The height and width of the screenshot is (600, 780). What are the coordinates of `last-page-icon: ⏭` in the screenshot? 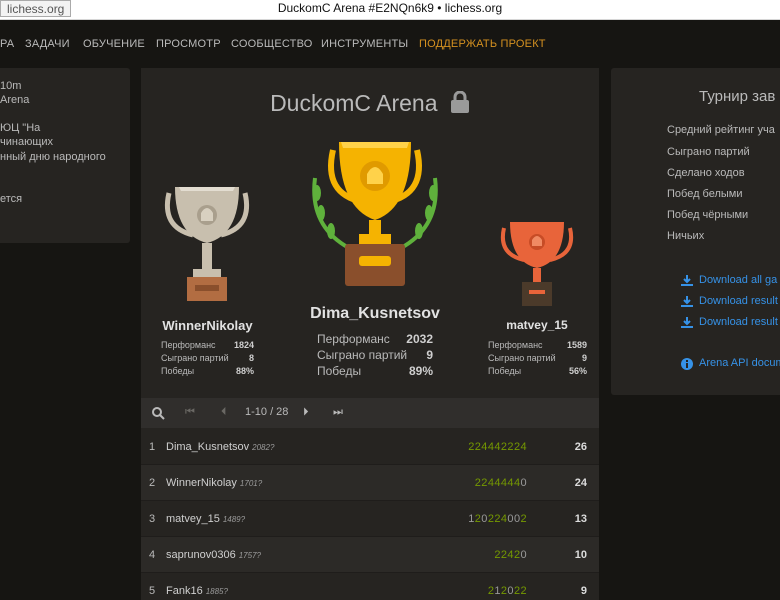 It's located at (338, 412).